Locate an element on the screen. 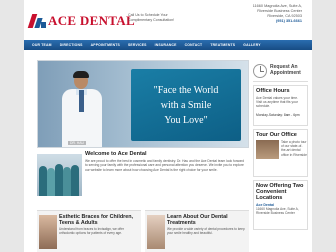 This screenshot has width=336, height=252. nav-item-appointments: APPOINTMENTS is located at coordinates (105, 45).